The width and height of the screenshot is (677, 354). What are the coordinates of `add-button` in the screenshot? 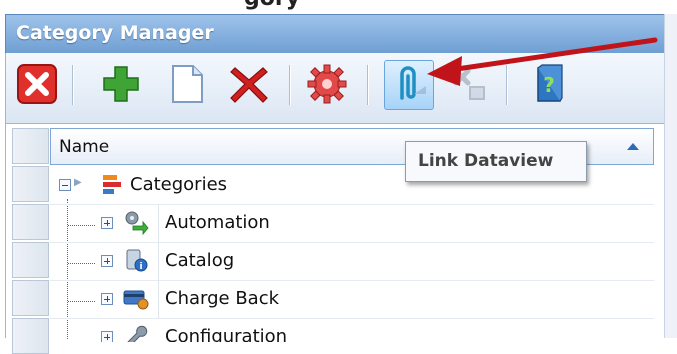 It's located at (121, 84).